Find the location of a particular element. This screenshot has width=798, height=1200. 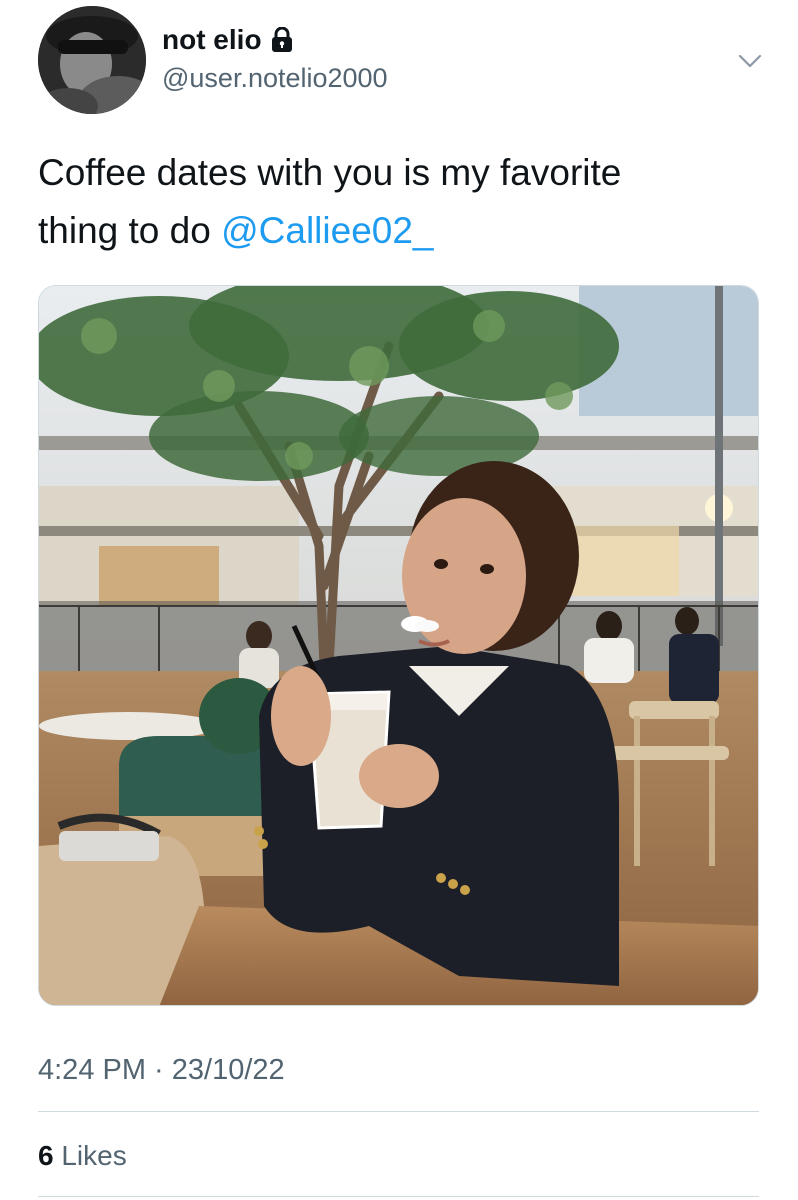

more-options-button is located at coordinates (750, 61).